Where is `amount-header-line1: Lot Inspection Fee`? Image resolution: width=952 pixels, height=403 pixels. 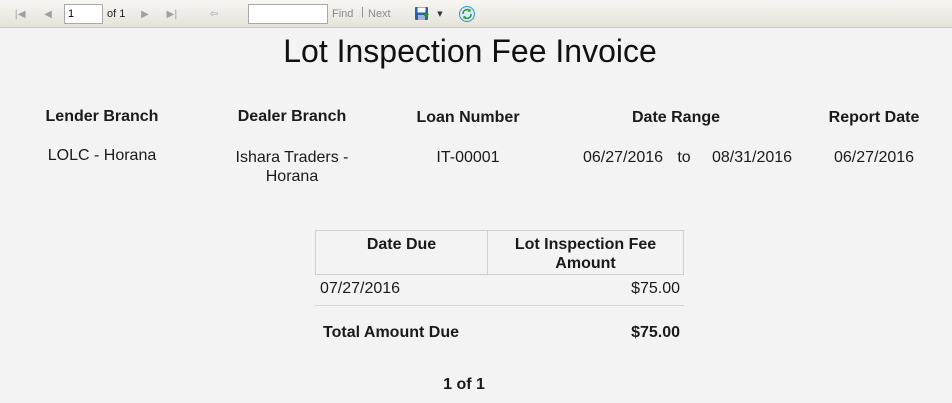
amount-header-line1: Lot Inspection Fee is located at coordinates (585, 244).